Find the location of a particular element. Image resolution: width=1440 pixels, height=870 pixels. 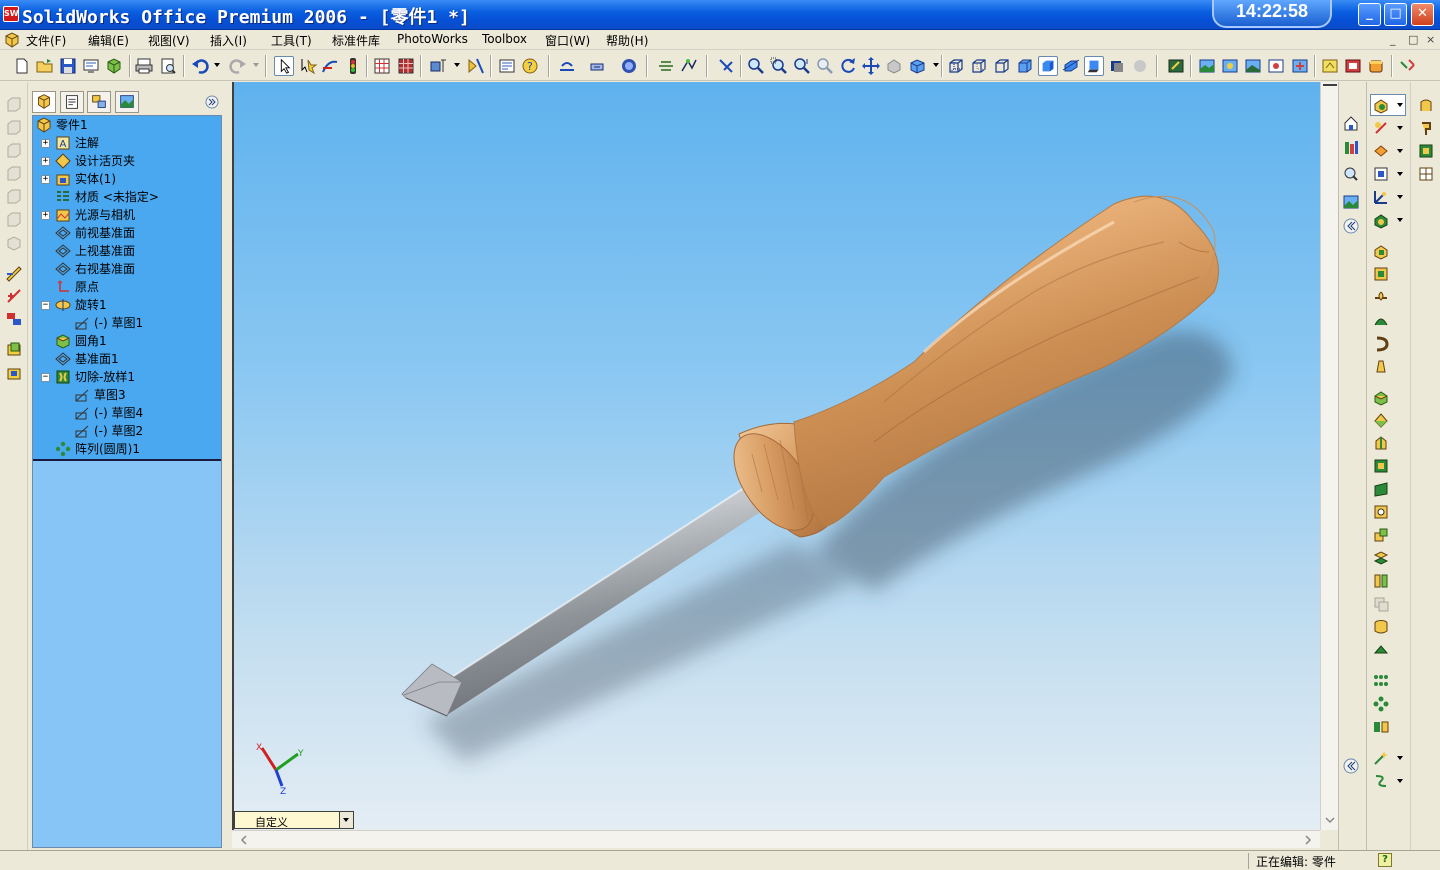

tree-item: 前视基准面 is located at coordinates (126, 233).